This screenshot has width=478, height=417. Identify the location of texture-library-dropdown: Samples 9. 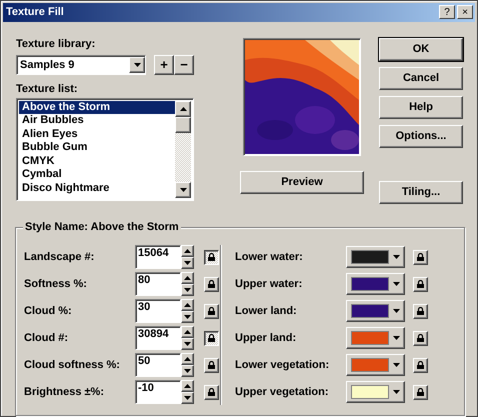
(81, 64).